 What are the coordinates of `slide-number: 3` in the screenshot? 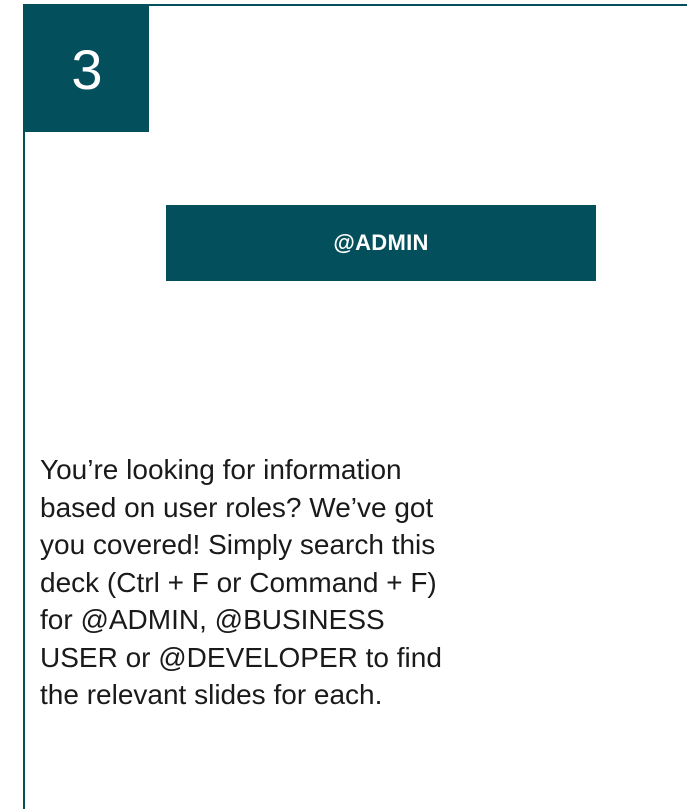 It's located at (87, 69).